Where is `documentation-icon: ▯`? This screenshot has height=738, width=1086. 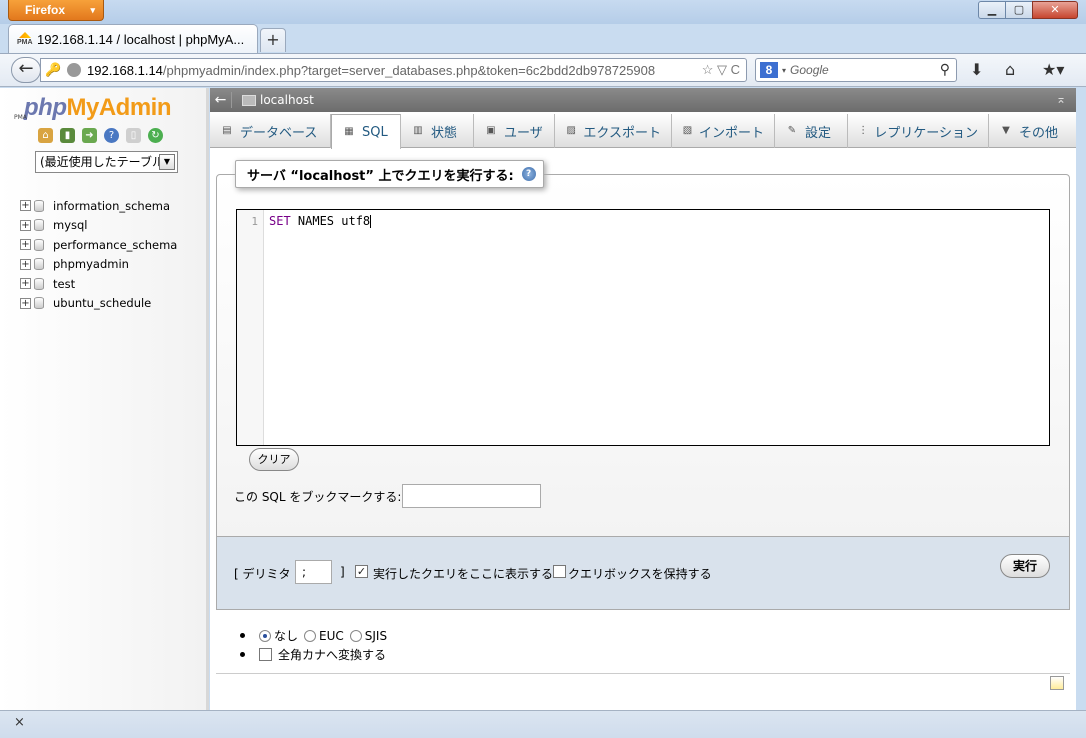 documentation-icon: ▯ is located at coordinates (133, 135).